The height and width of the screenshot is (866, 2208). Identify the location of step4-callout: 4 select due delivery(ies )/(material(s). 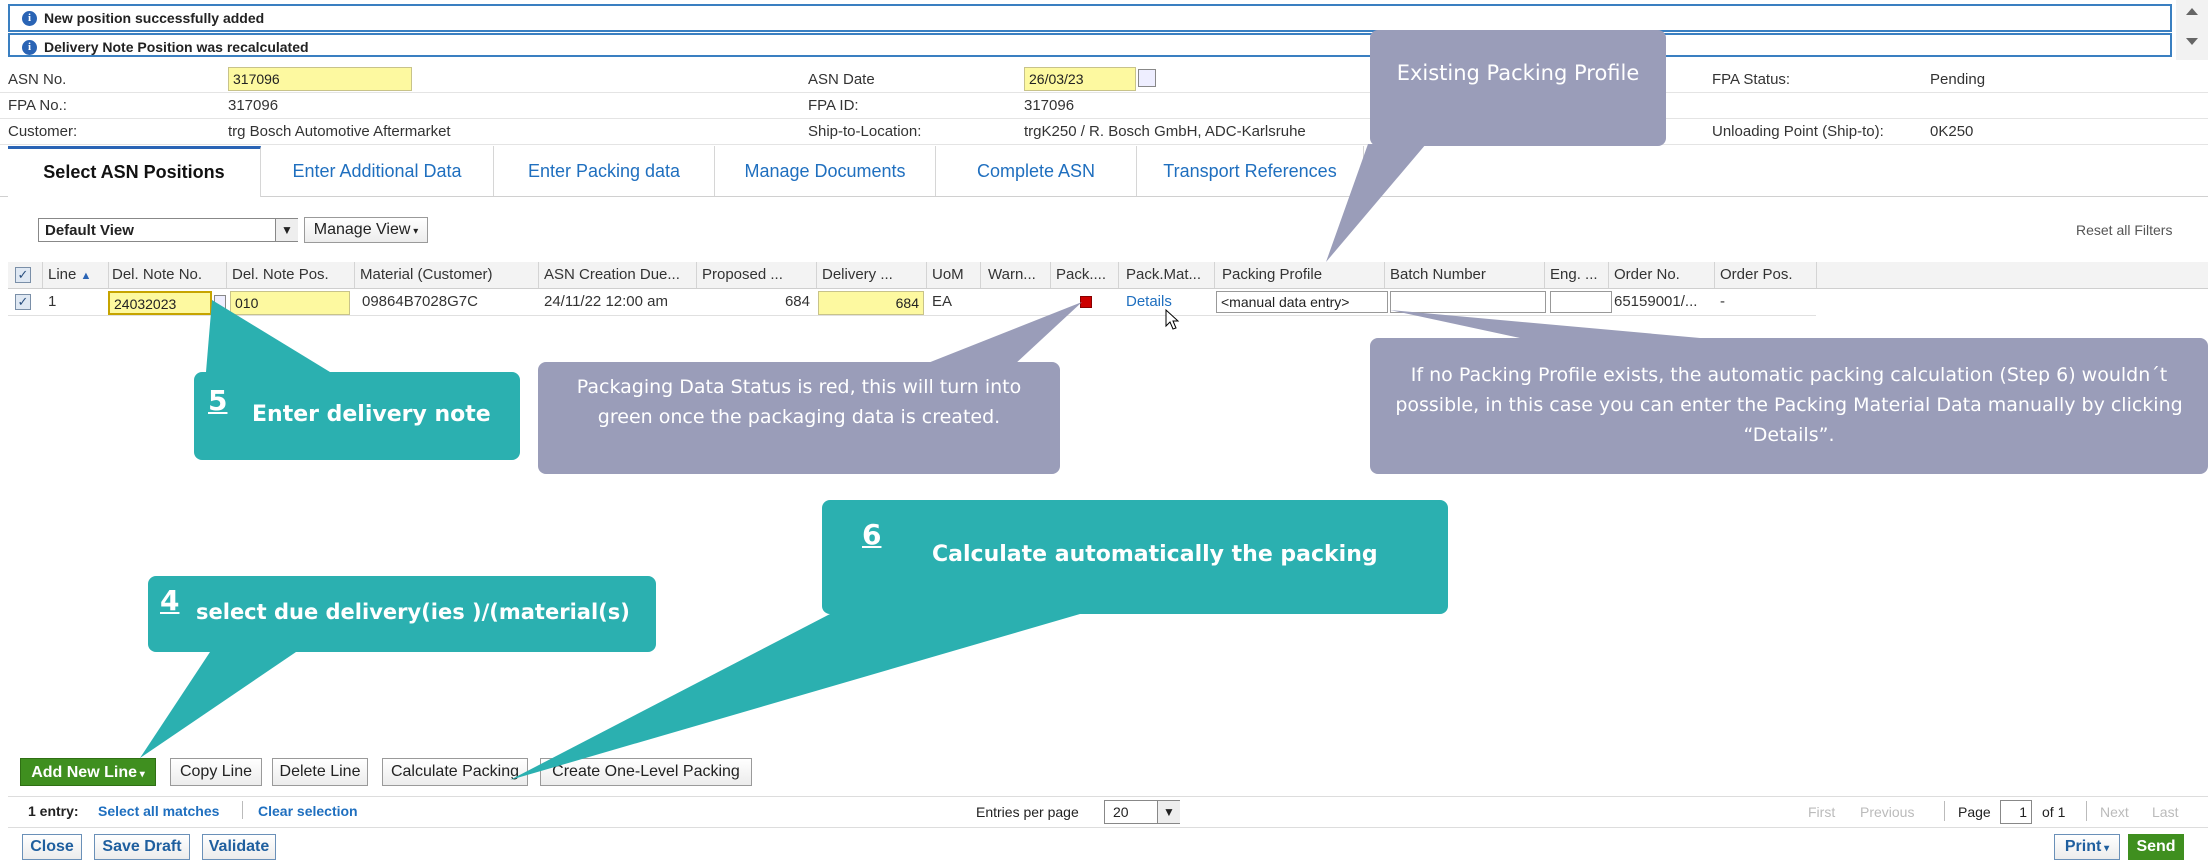
(402, 614).